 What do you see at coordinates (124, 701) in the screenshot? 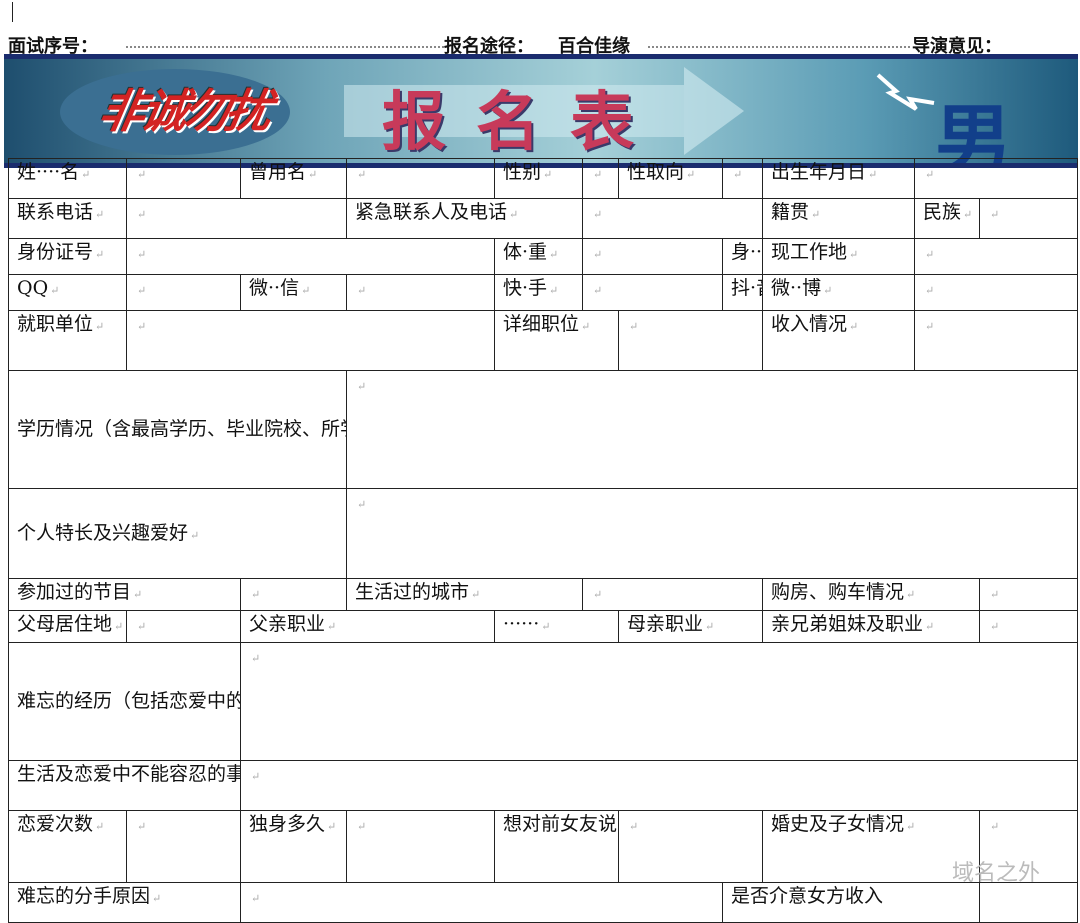
I see `cell-memorable-label: 难忘的经历（包括恋爱中的）↵` at bounding box center [124, 701].